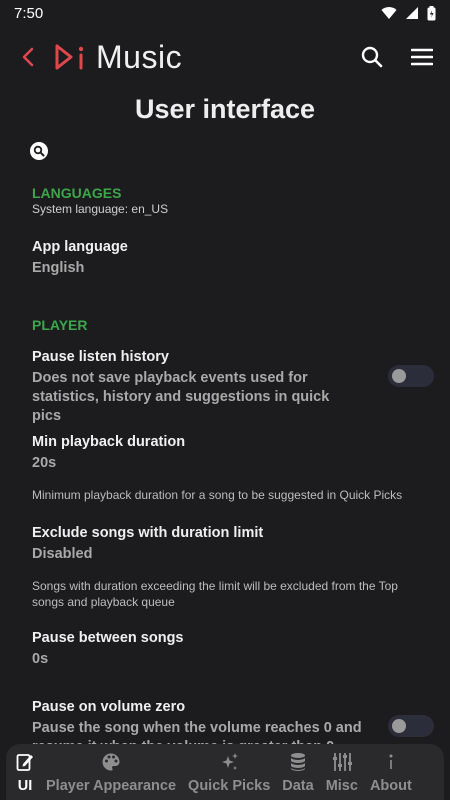 The width and height of the screenshot is (450, 800). Describe the element at coordinates (431, 12) in the screenshot. I see `battery-icon` at that location.